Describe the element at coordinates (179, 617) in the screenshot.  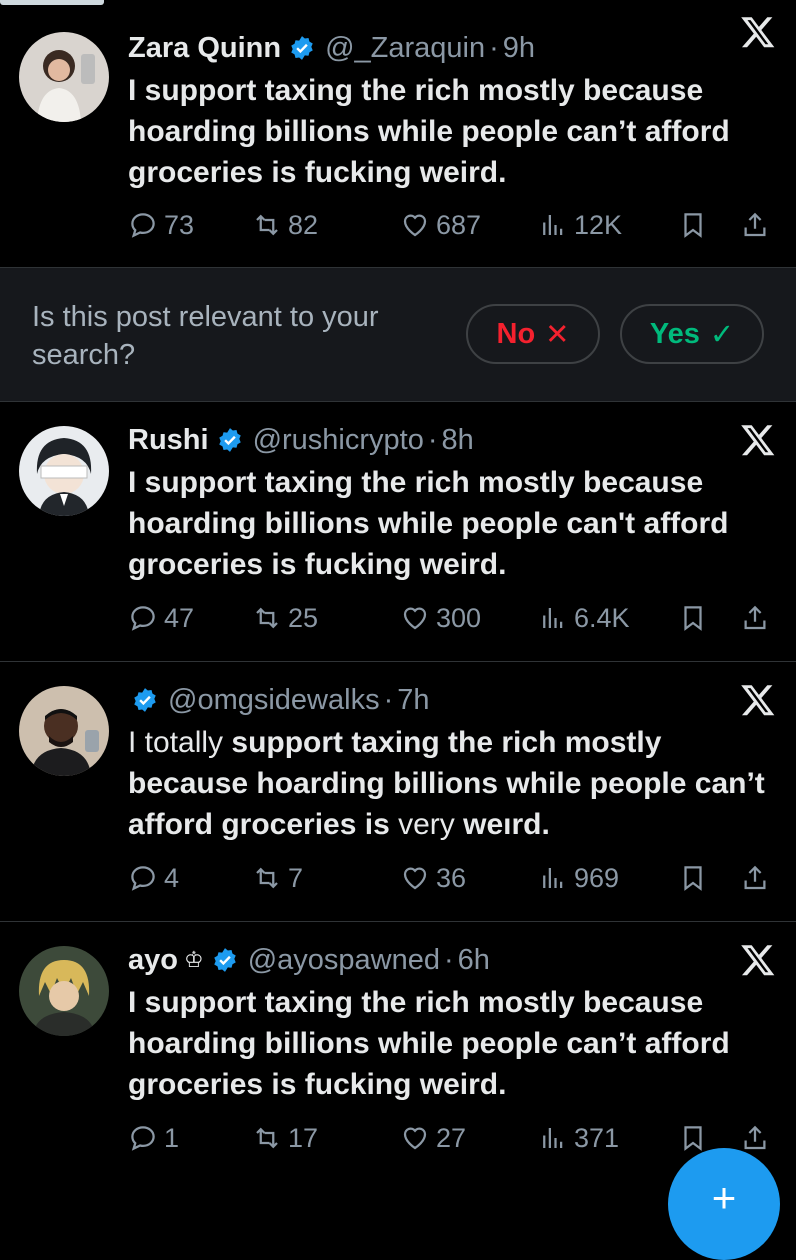
I see `reply-count: 47` at that location.